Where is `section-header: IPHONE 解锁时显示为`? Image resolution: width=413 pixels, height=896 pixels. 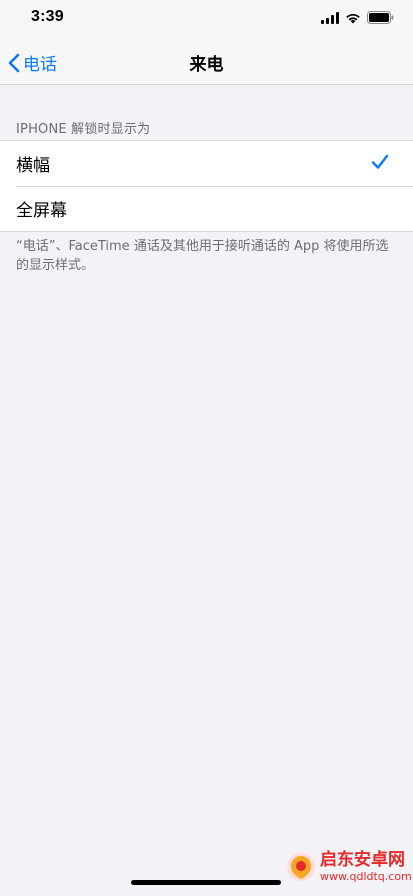
section-header: IPHONE 解锁时显示为 is located at coordinates (83, 129).